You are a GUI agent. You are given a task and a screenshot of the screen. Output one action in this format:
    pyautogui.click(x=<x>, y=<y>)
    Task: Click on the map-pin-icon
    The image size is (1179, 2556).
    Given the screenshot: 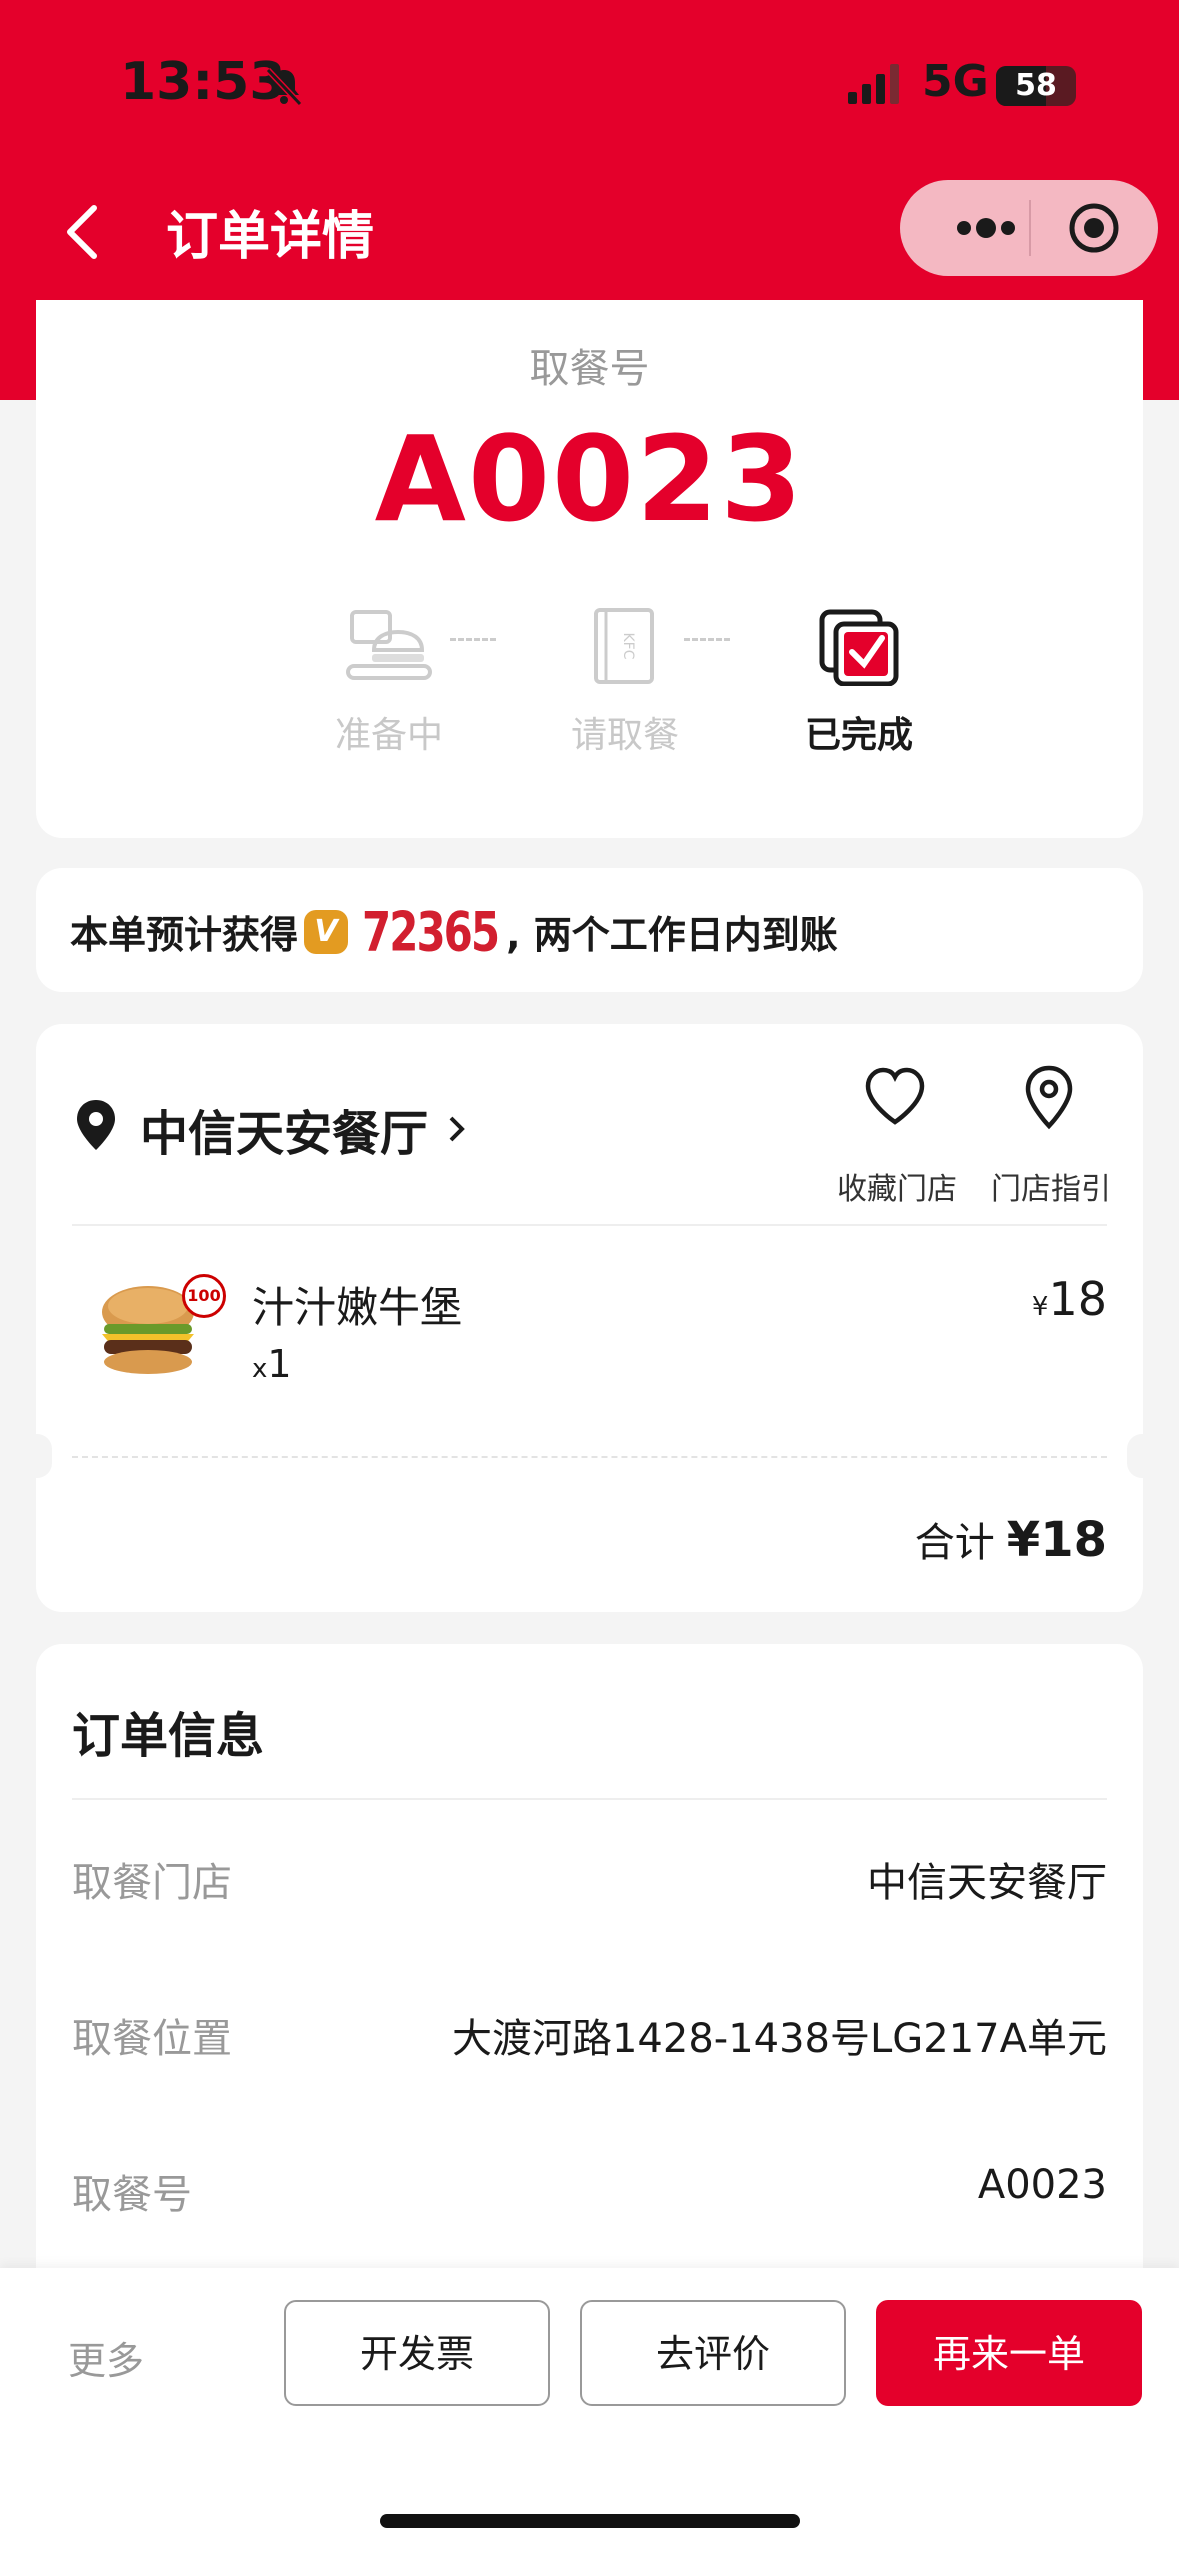 What is the action you would take?
    pyautogui.click(x=1049, y=1097)
    